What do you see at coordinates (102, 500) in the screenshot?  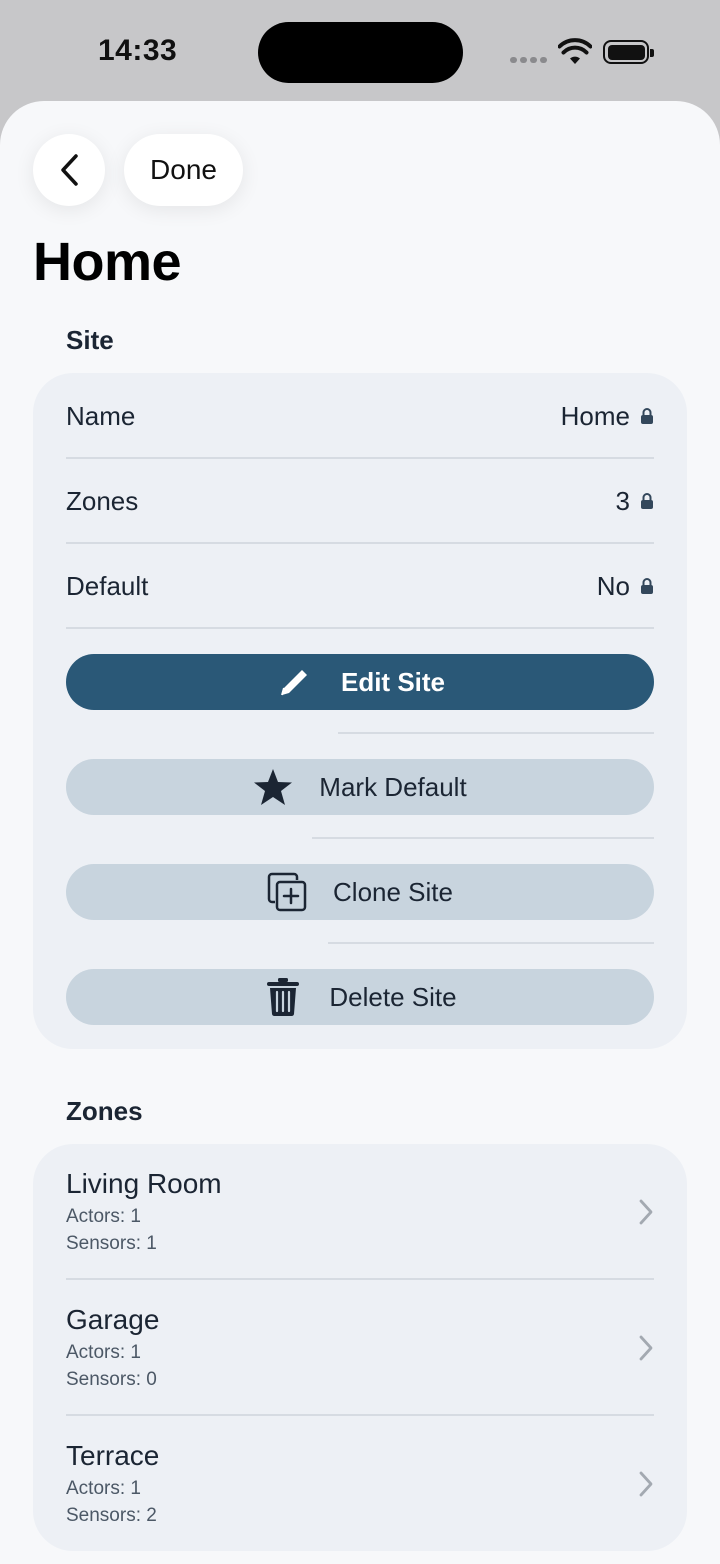 I see `row-label: Zones` at bounding box center [102, 500].